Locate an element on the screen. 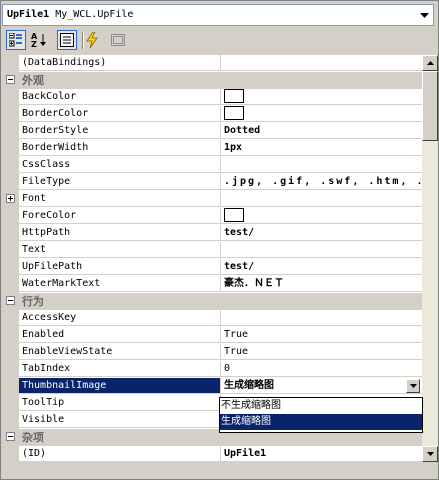  property-name: ThumbnailImage is located at coordinates (120, 386).